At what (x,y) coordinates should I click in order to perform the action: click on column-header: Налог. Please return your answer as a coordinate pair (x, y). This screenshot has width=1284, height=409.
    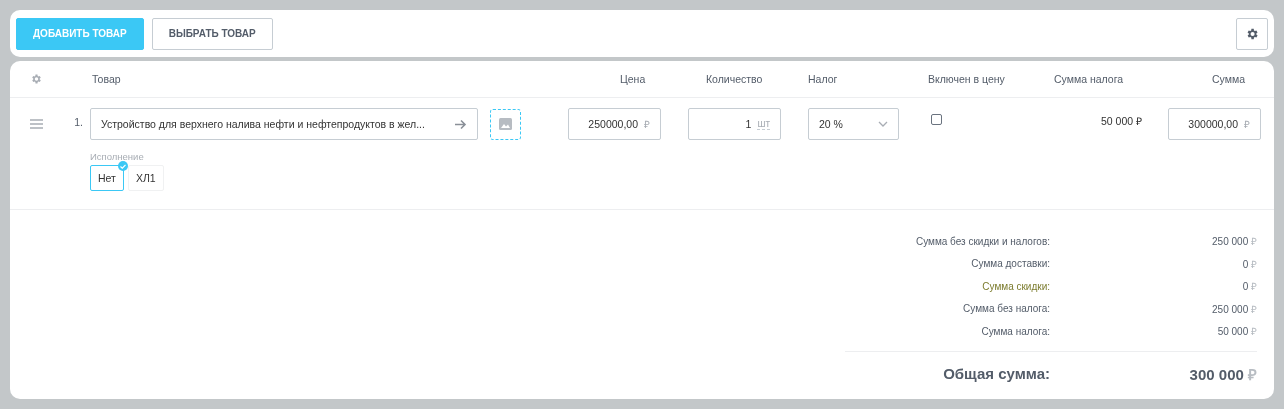
    Looking at the image, I should click on (823, 79).